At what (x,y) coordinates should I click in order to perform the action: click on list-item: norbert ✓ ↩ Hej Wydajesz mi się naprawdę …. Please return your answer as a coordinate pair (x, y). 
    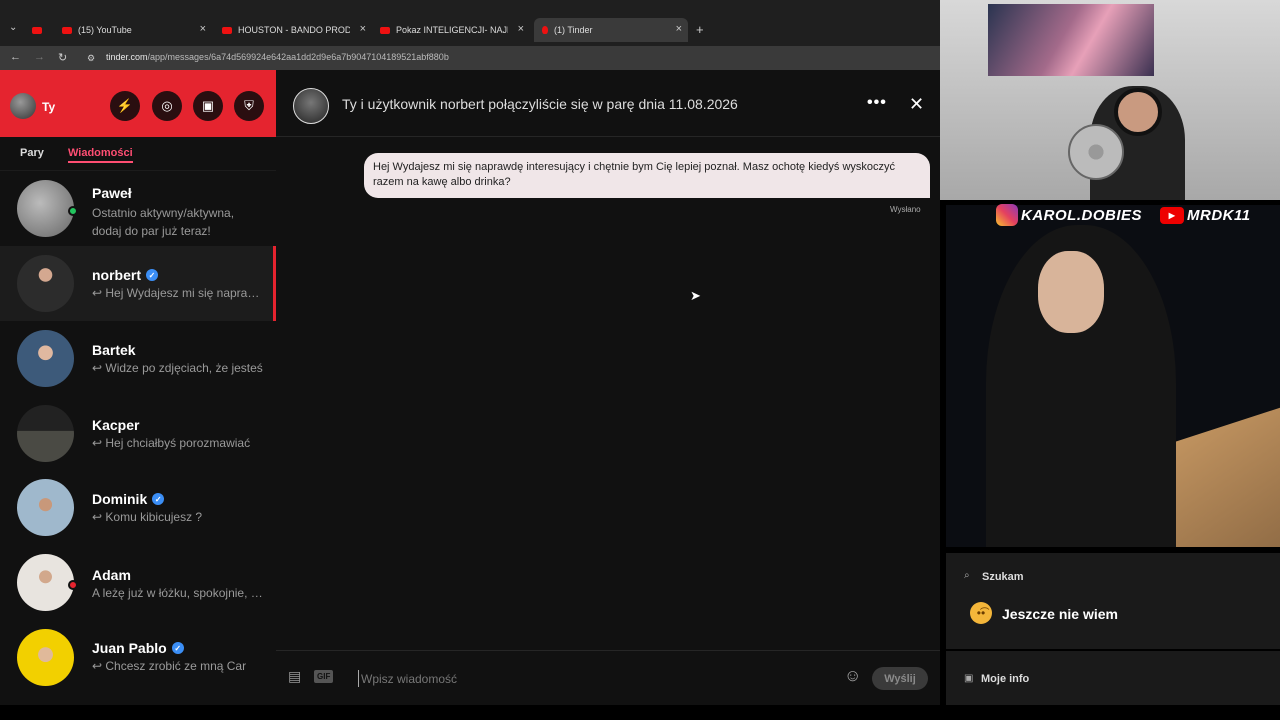
    Looking at the image, I should click on (138, 283).